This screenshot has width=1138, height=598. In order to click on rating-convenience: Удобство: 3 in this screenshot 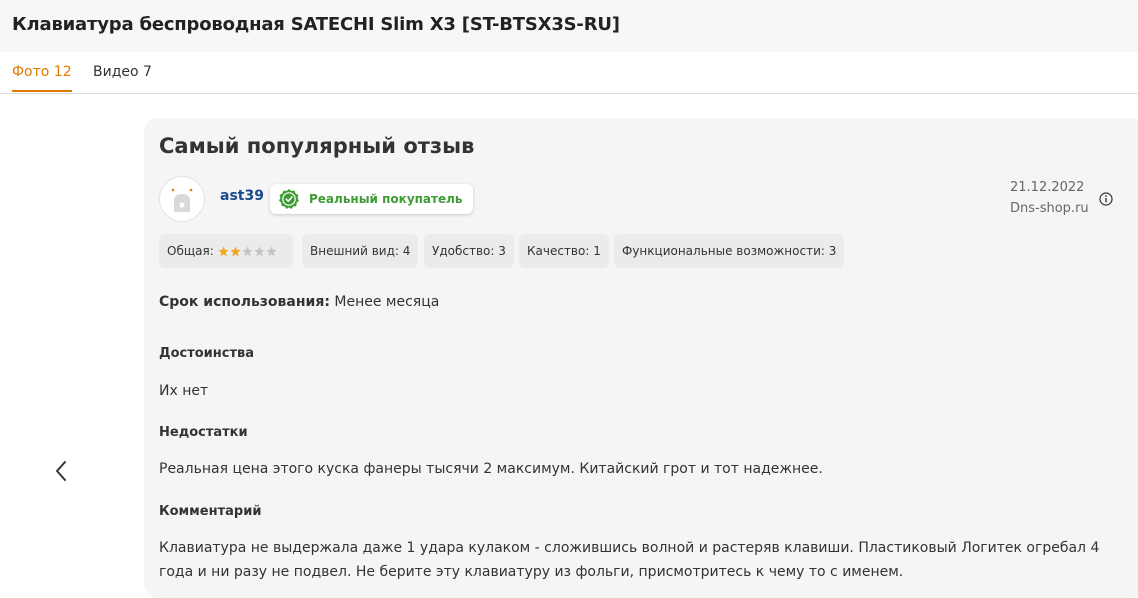, I will do `click(469, 251)`.